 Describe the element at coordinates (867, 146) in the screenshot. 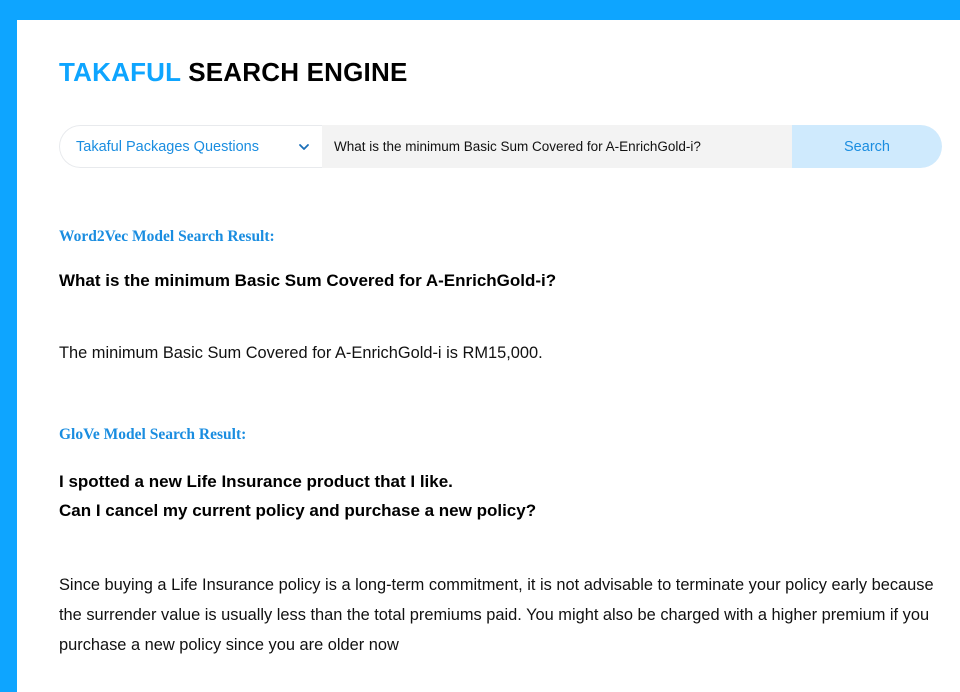

I see `search-button: Search` at that location.